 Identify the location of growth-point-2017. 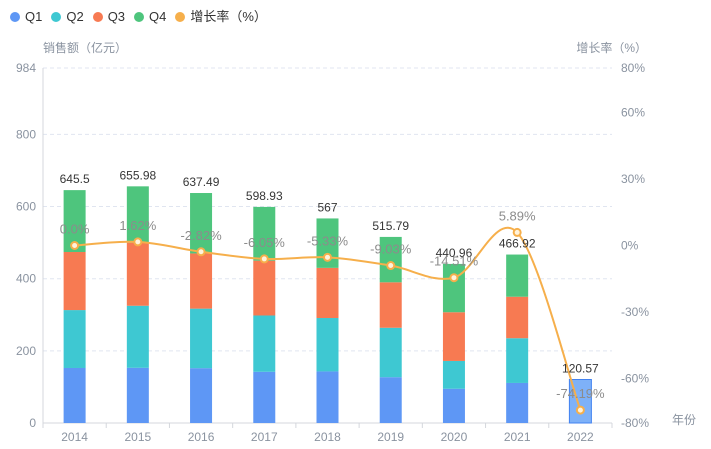
(264, 259).